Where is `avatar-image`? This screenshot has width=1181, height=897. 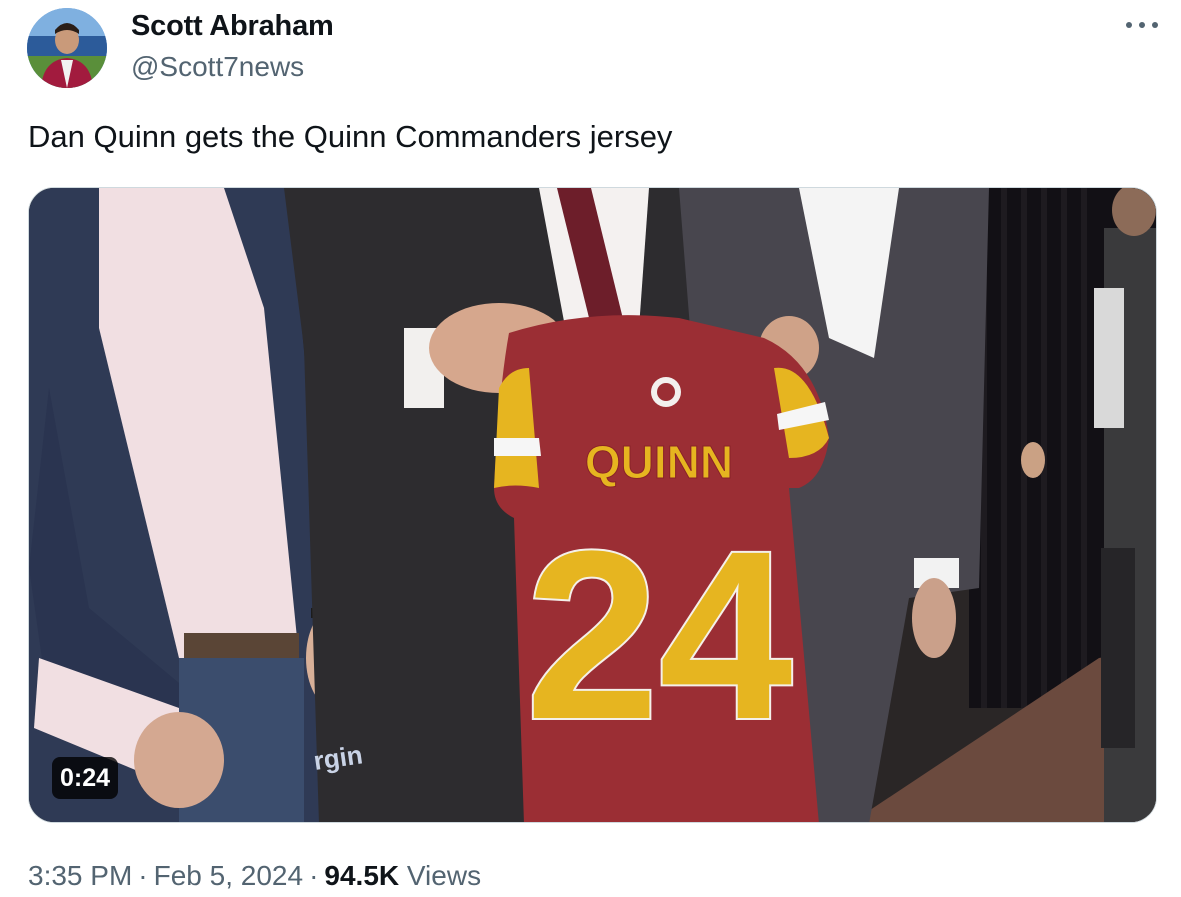
avatar-image is located at coordinates (67, 48).